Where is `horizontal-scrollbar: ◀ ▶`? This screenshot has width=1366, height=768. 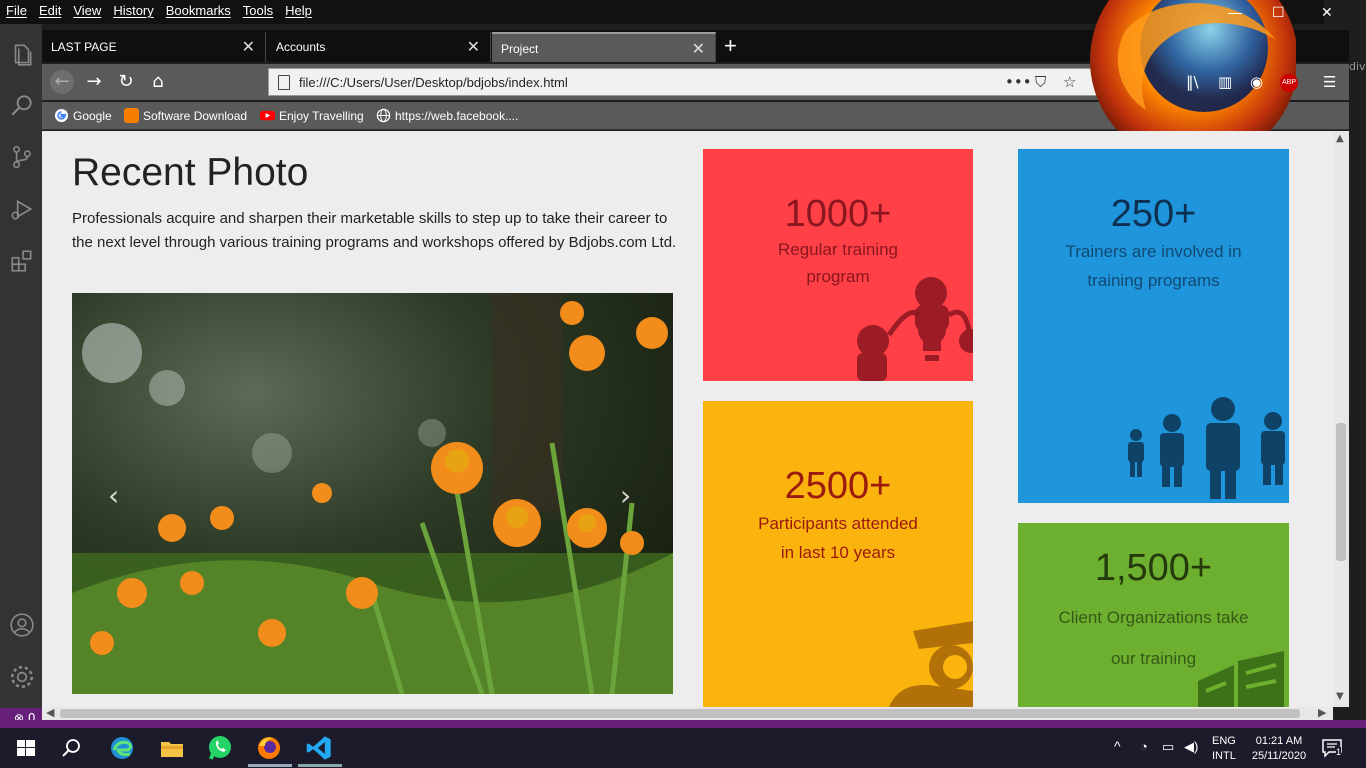 horizontal-scrollbar: ◀ ▶ is located at coordinates (687, 713).